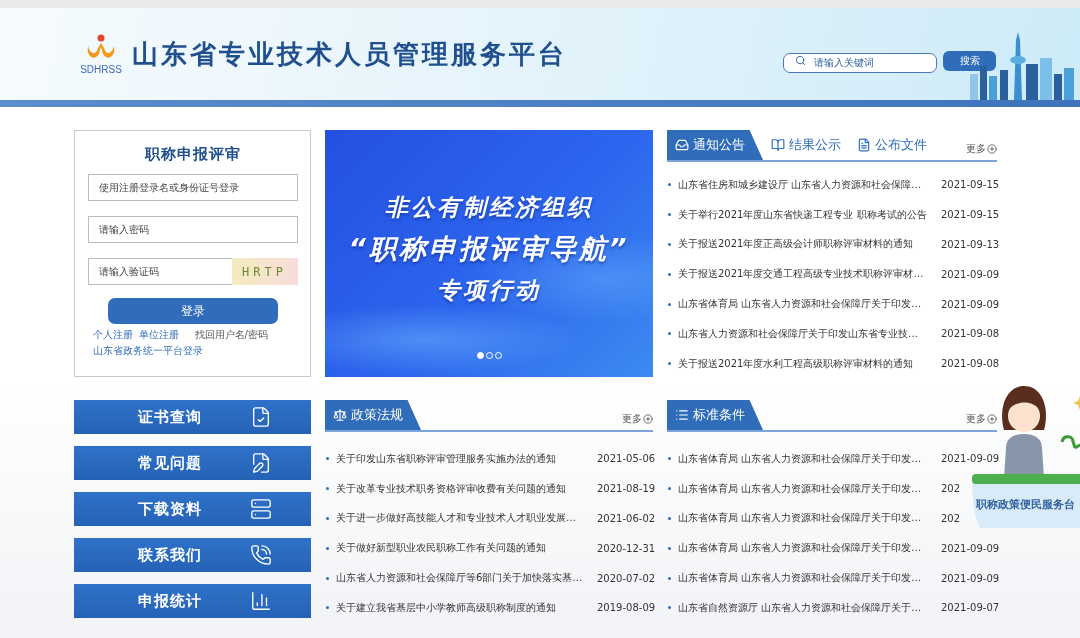  What do you see at coordinates (969, 61) in the screenshot?
I see `search-button: 搜索` at bounding box center [969, 61].